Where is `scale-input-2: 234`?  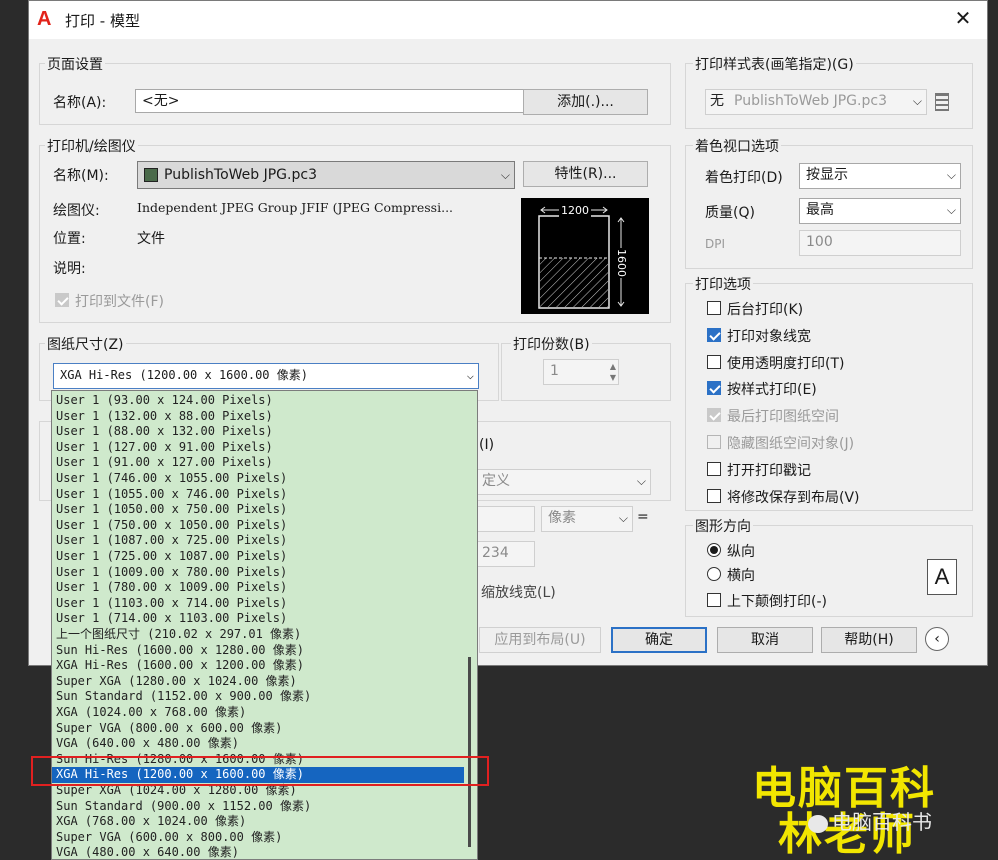
scale-input-2: 234 is located at coordinates (505, 554).